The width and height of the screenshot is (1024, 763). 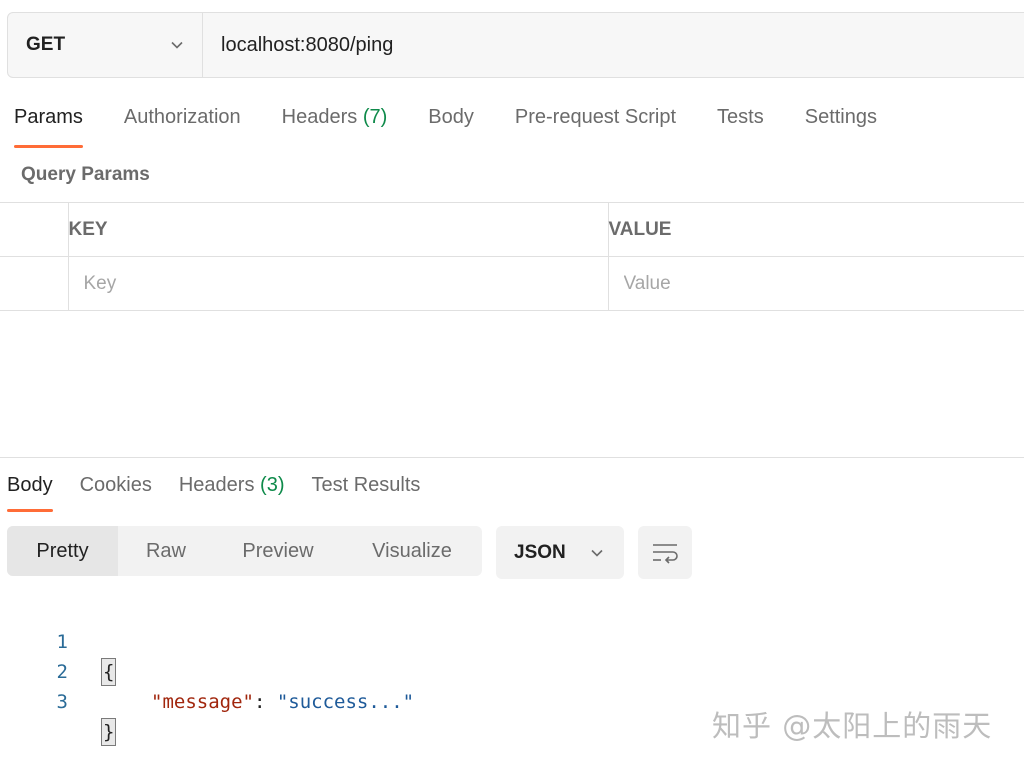 What do you see at coordinates (595, 123) in the screenshot?
I see `tab-pre-request-script: Pre-request Script` at bounding box center [595, 123].